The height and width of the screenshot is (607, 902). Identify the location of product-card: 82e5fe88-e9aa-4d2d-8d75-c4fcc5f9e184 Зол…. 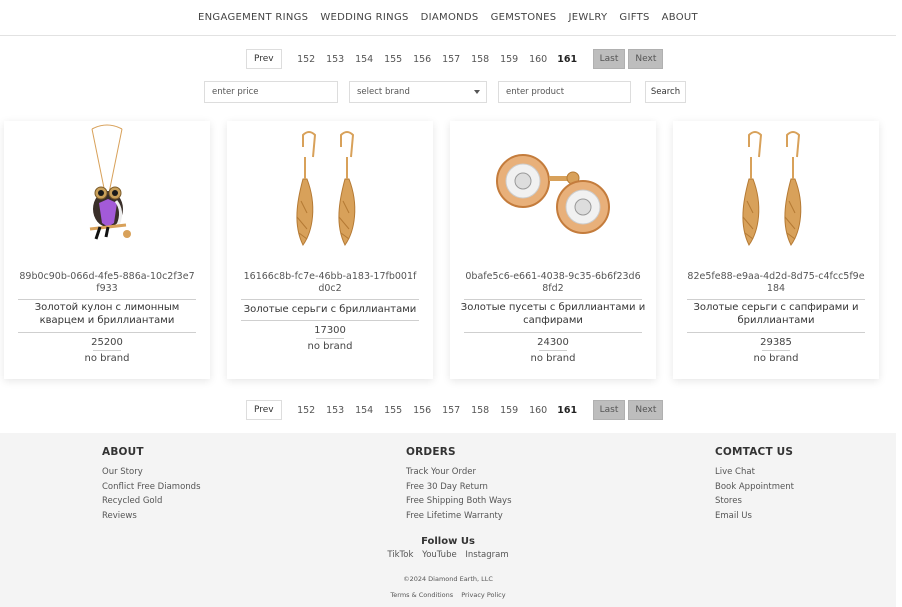
(776, 250).